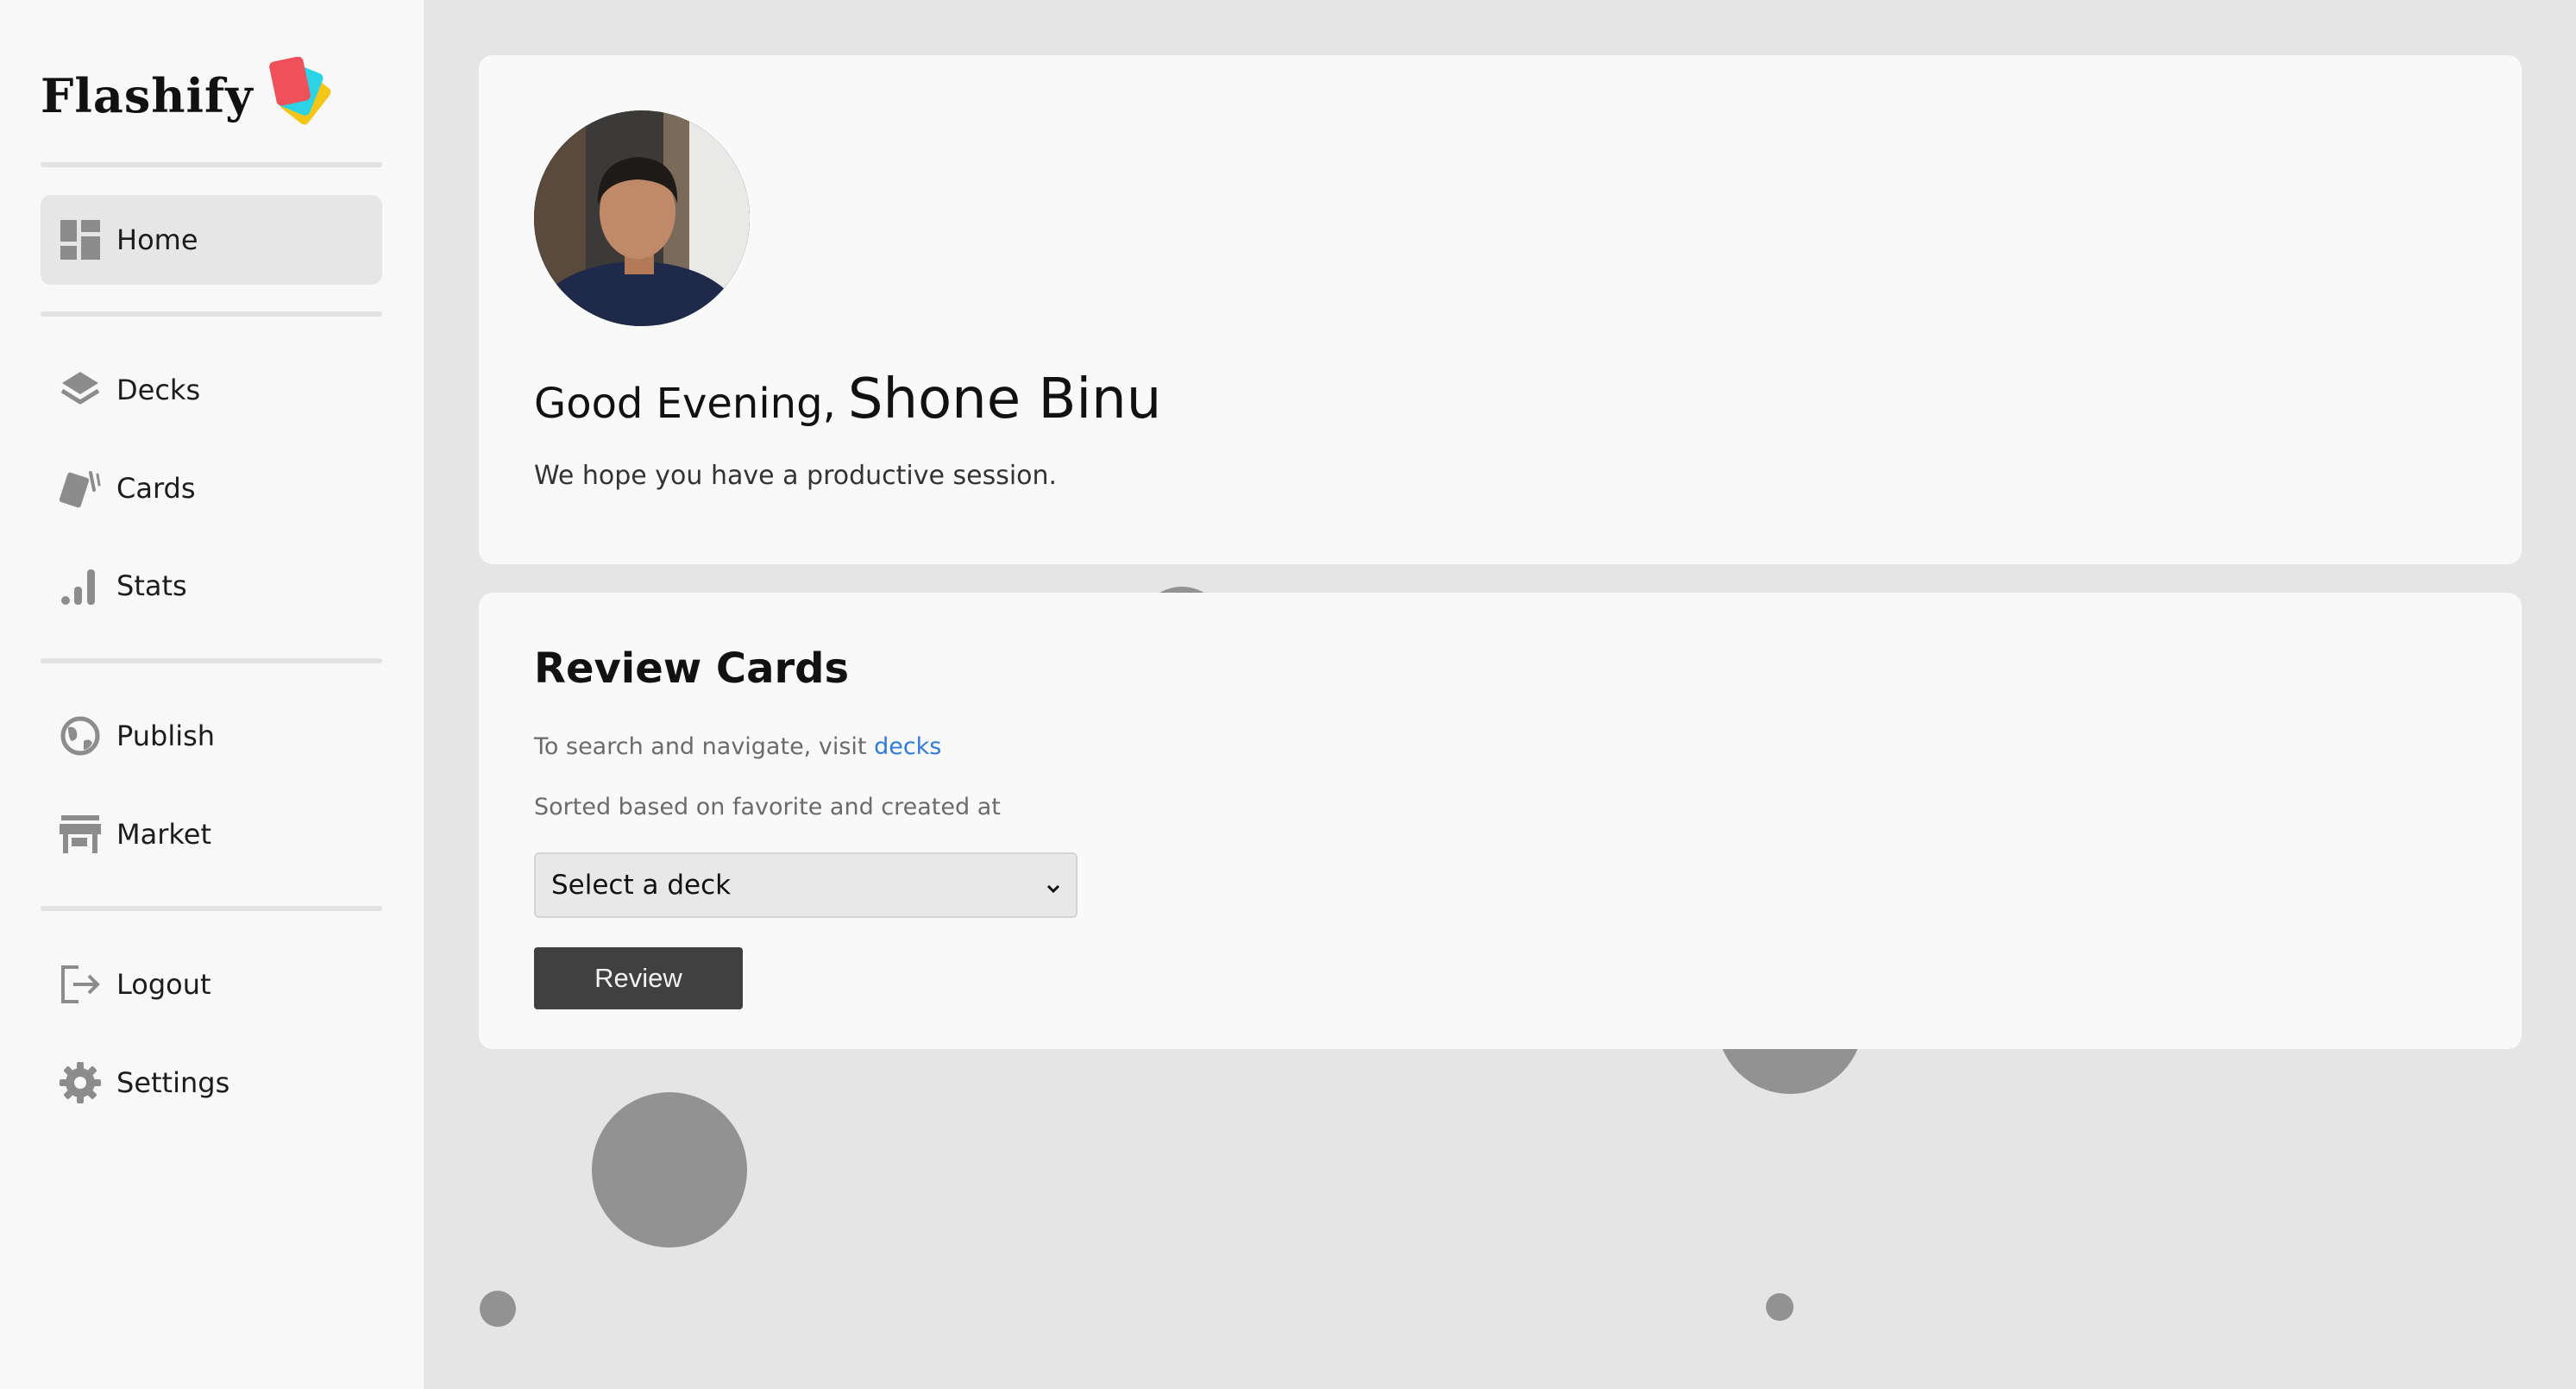 This screenshot has height=1389, width=2576. What do you see at coordinates (157, 239) in the screenshot?
I see `sidebar-item-label: Home` at bounding box center [157, 239].